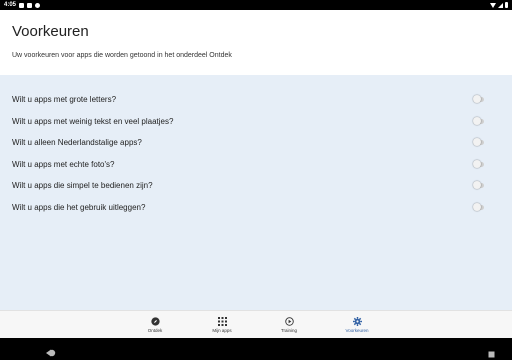  I want to click on recents-button, so click(491, 352).